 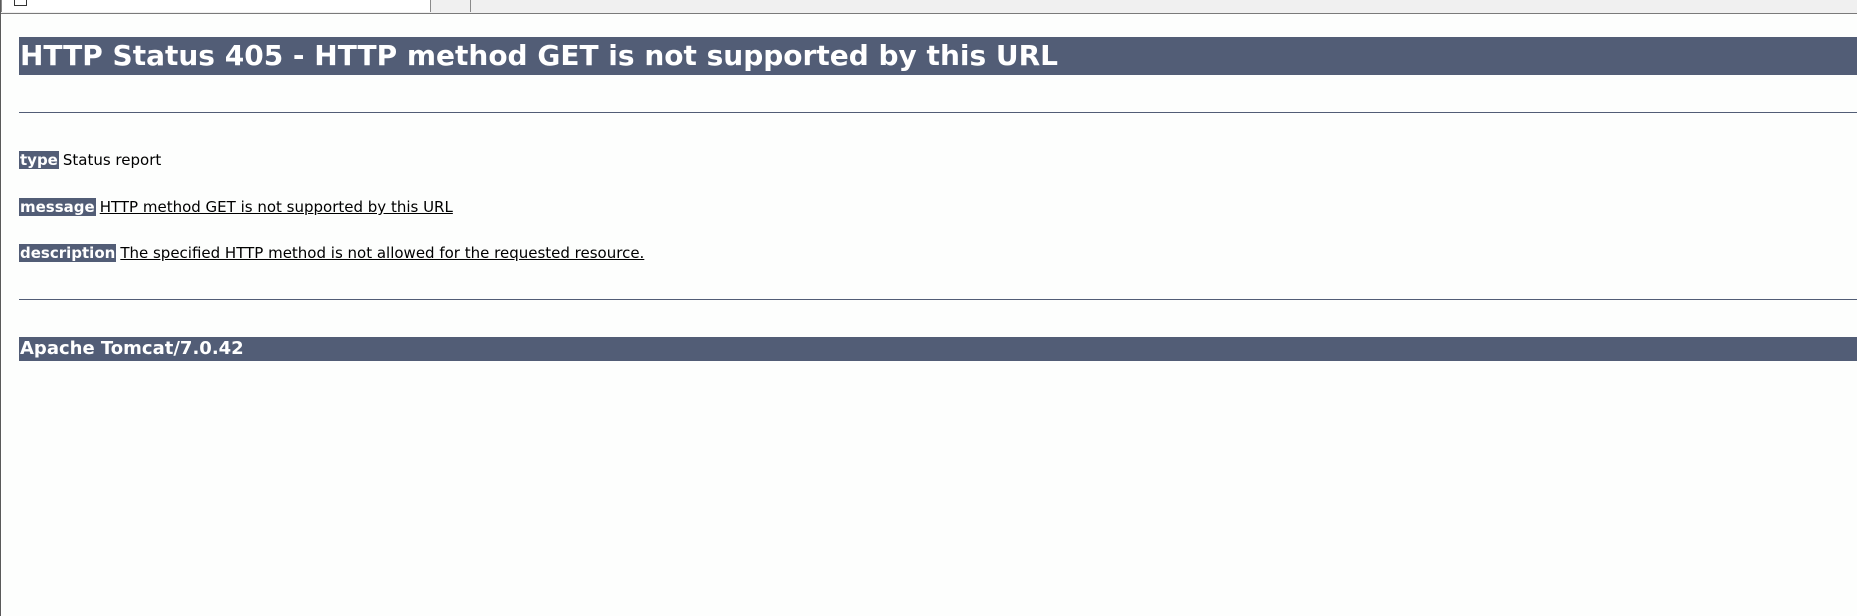 I want to click on tab-strip, so click(x=929, y=7).